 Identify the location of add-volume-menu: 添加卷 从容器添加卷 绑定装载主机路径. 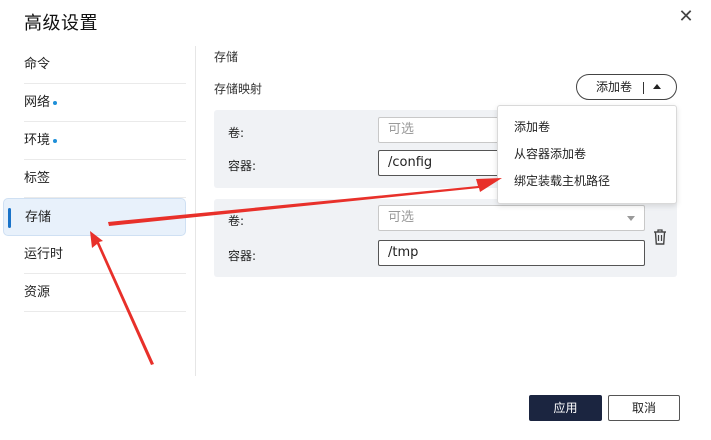
(587, 154).